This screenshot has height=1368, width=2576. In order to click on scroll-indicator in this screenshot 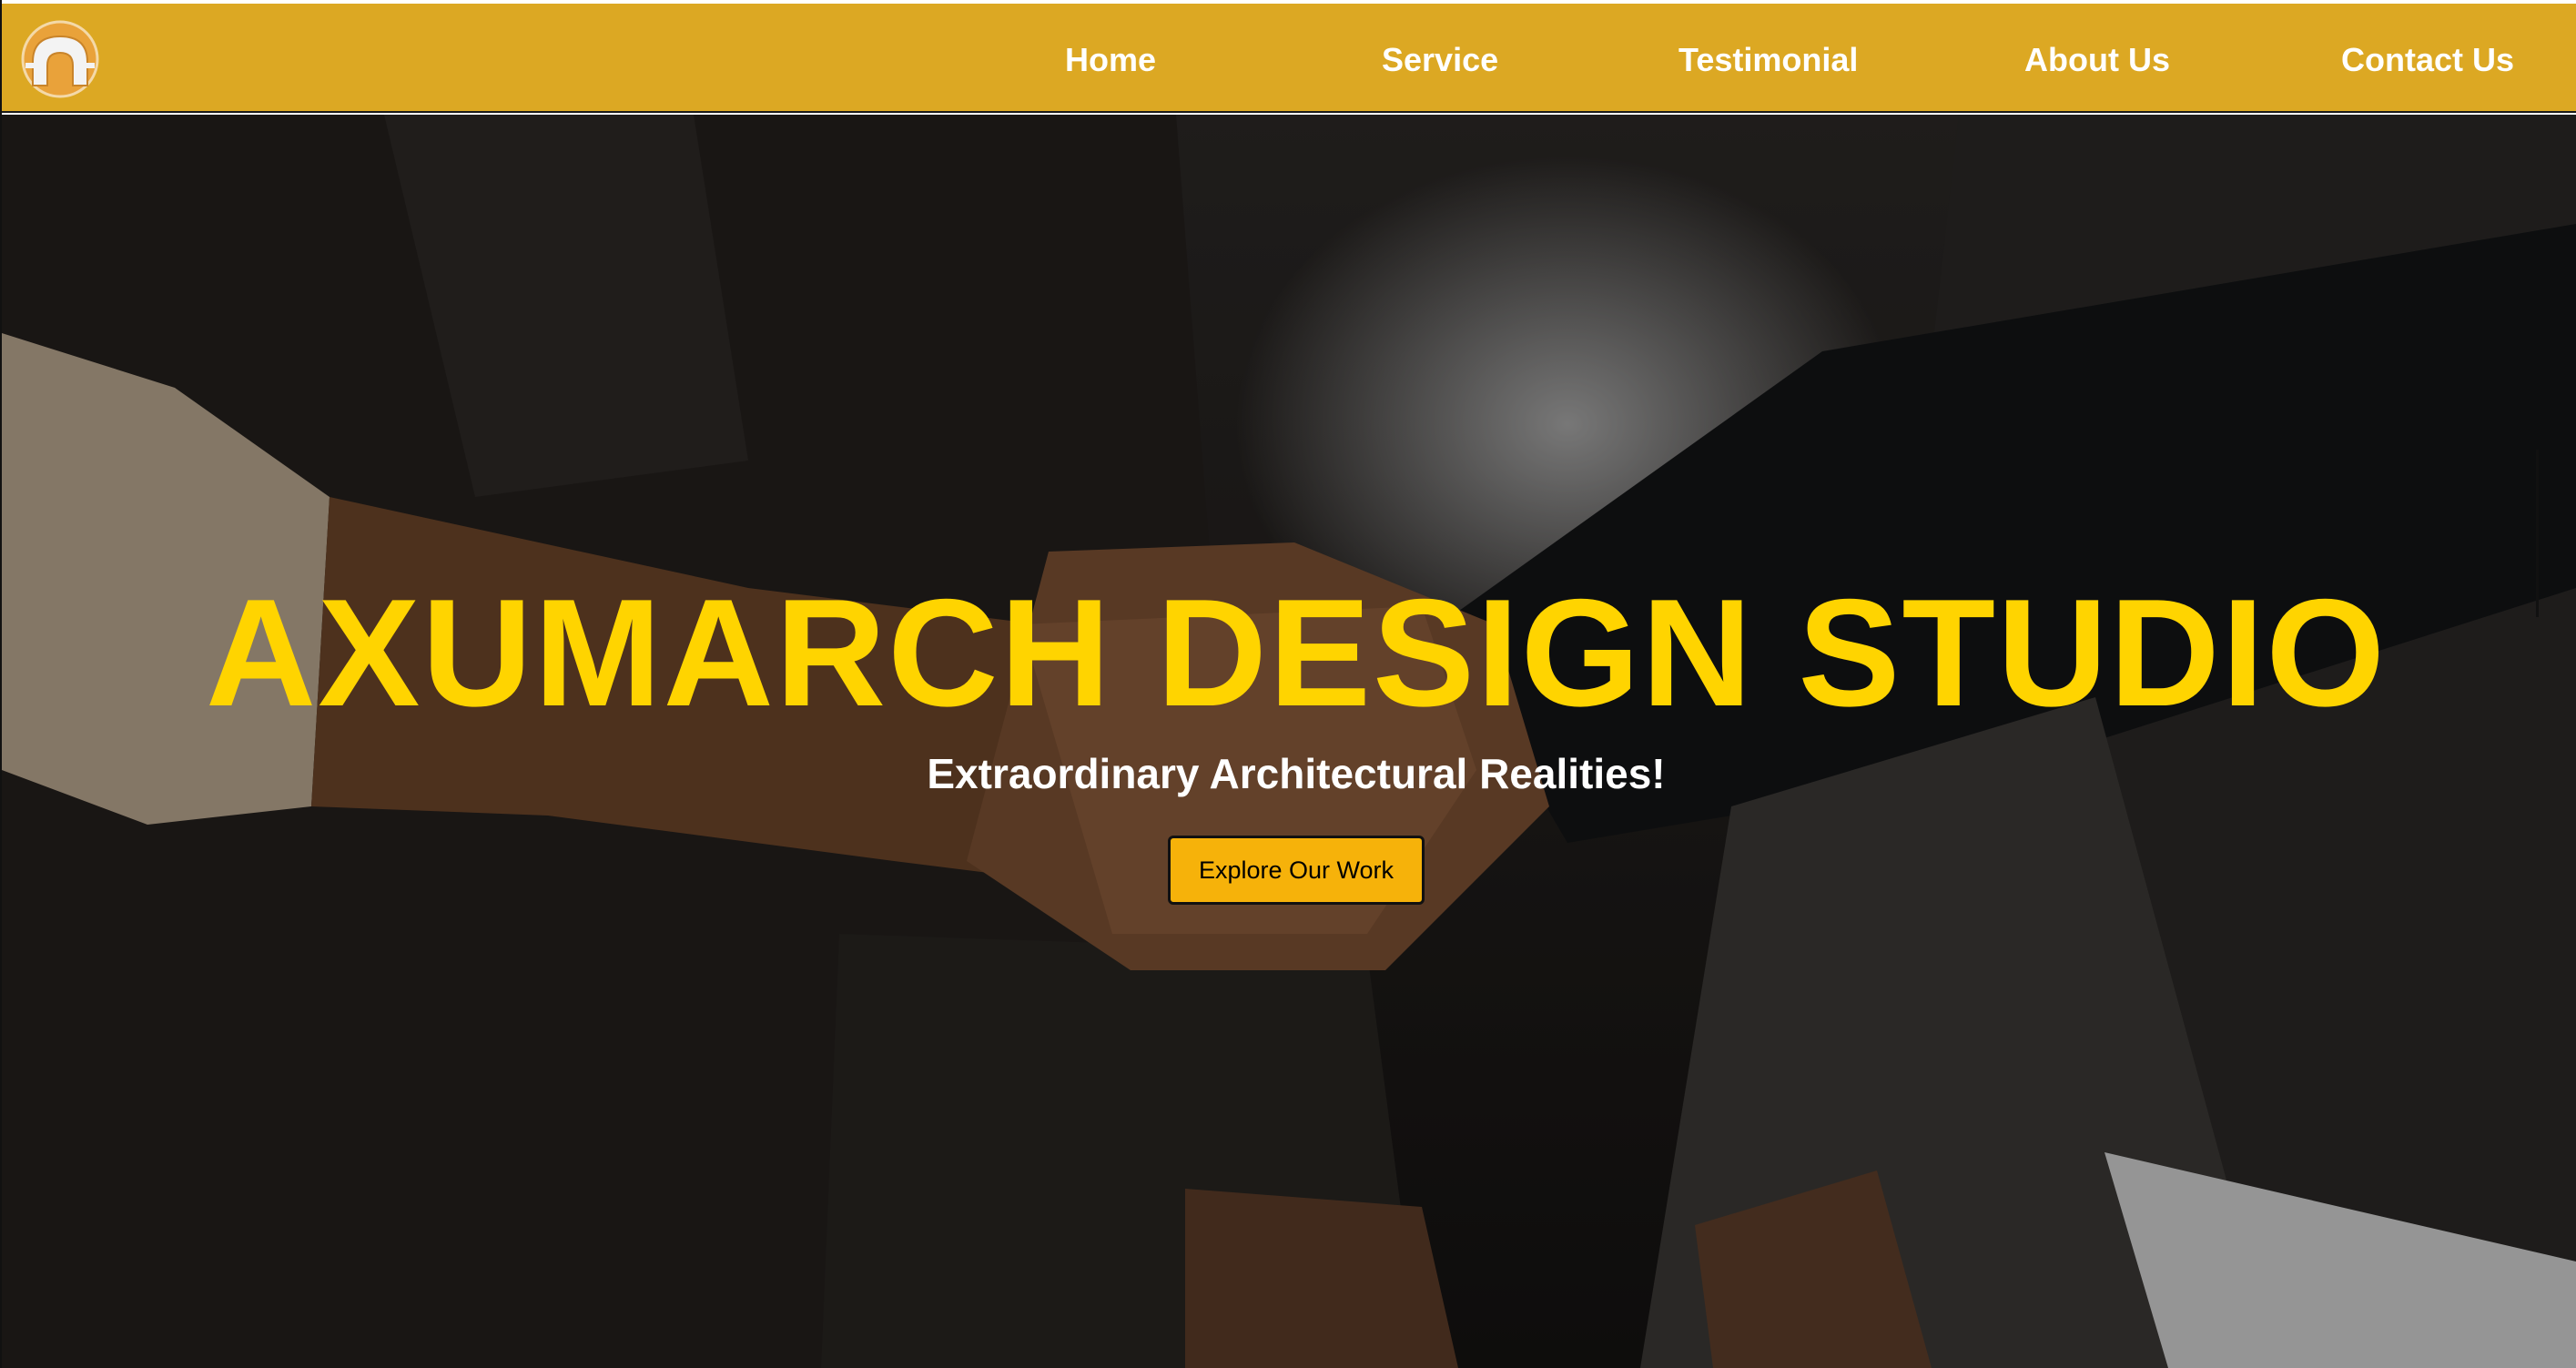, I will do `click(2537, 533)`.